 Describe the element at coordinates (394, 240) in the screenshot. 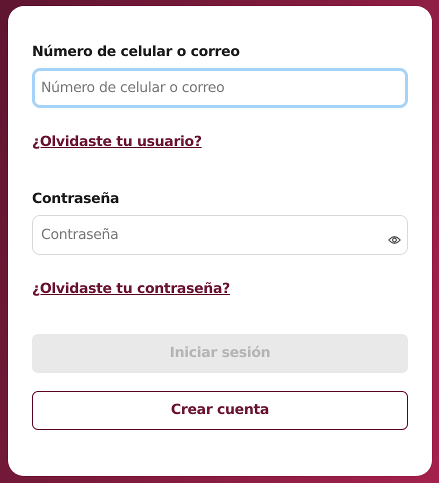

I see `eye-icon` at that location.